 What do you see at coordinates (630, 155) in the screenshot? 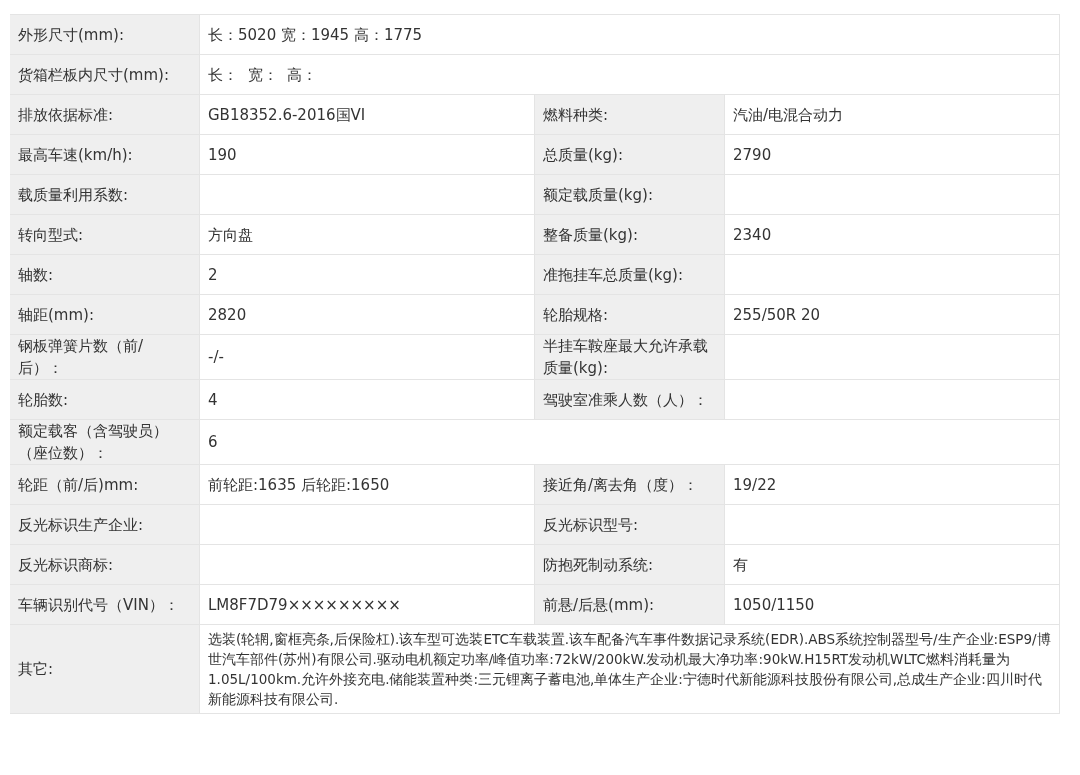
I see `label-cell: 总质量(kg):` at bounding box center [630, 155].